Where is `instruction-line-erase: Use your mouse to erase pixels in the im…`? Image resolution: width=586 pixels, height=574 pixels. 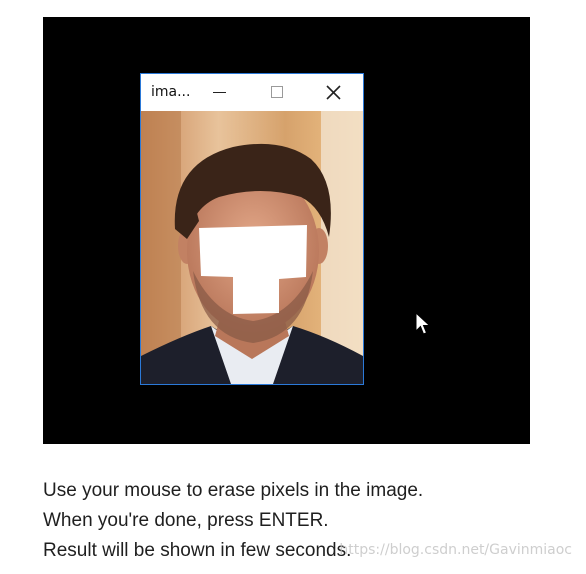 instruction-line-erase: Use your mouse to erase pixels in the im… is located at coordinates (233, 490).